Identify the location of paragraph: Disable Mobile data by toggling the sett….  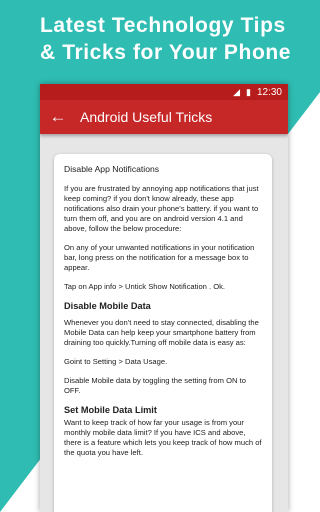
(155, 385).